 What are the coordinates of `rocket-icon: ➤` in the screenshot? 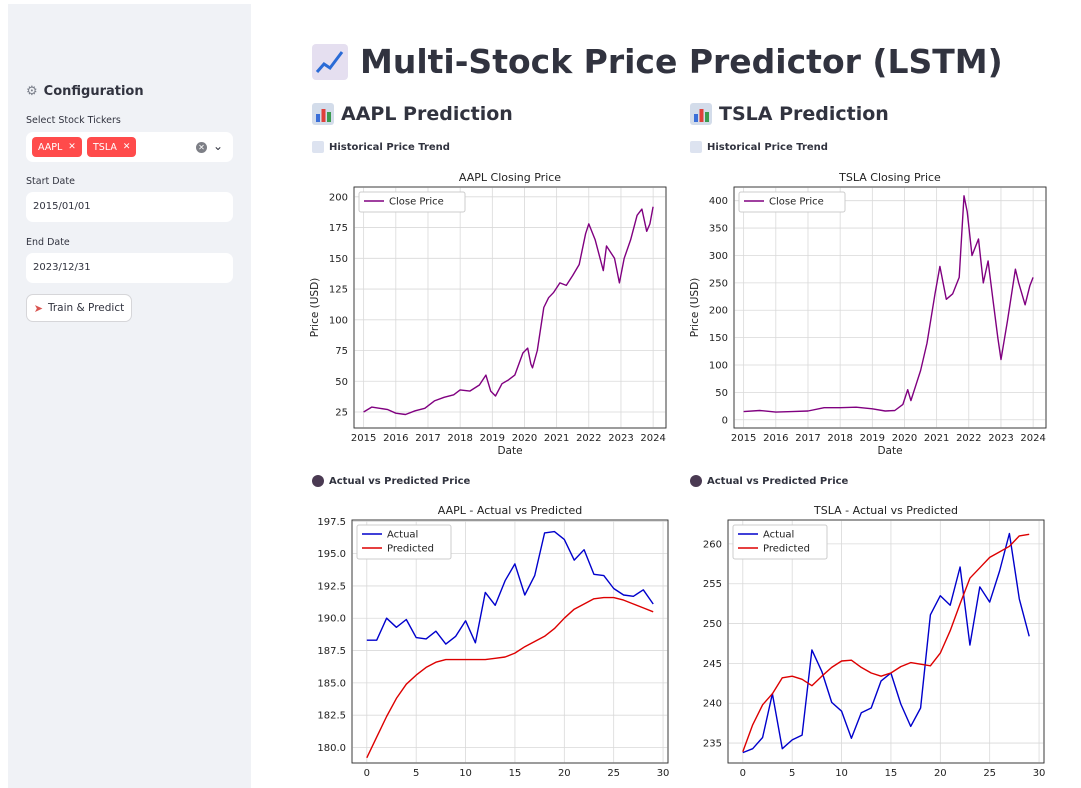 It's located at (38, 308).